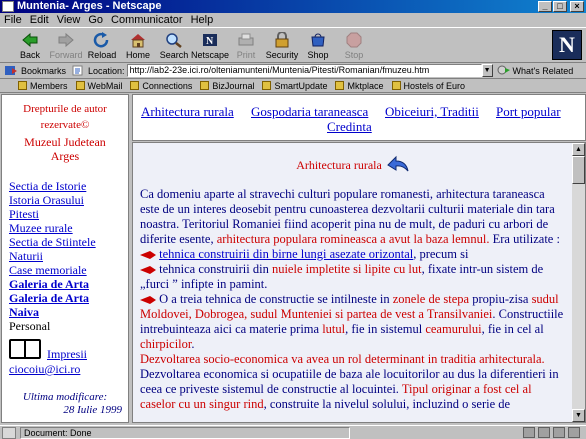  What do you see at coordinates (544, 432) in the screenshot?
I see `mail-icon` at bounding box center [544, 432].